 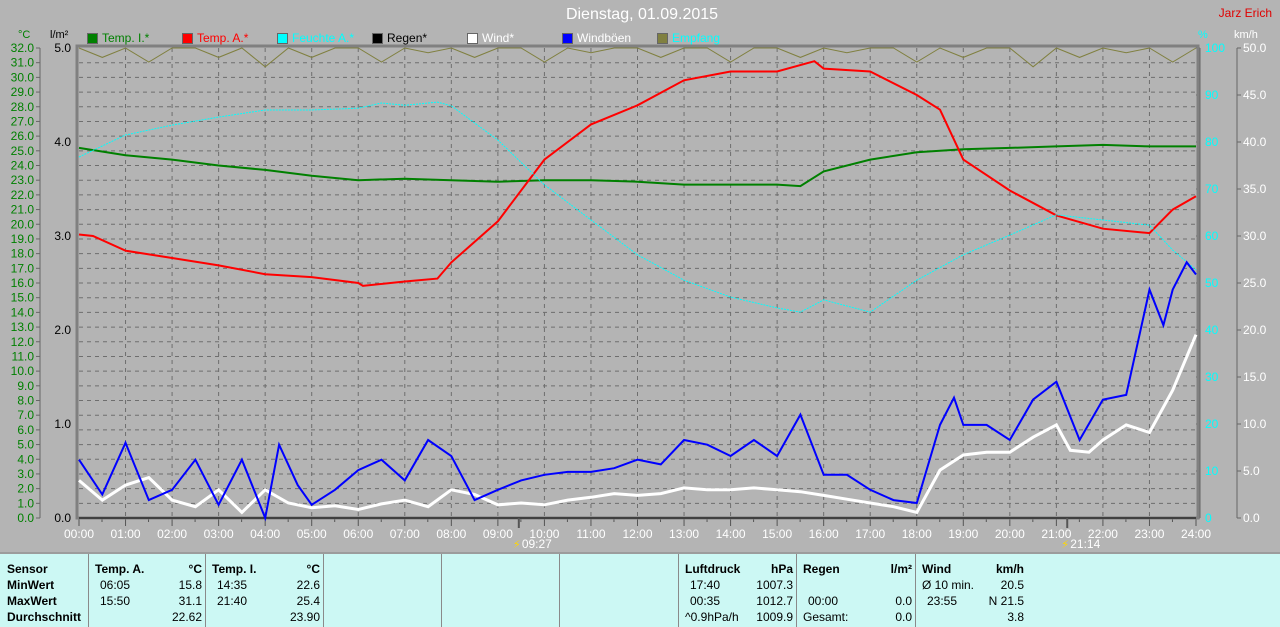 What do you see at coordinates (147, 590) in the screenshot?
I see `temp-a-column: Temp. A. °C 06:05 15.8 15:50 31.1 22.62` at bounding box center [147, 590].